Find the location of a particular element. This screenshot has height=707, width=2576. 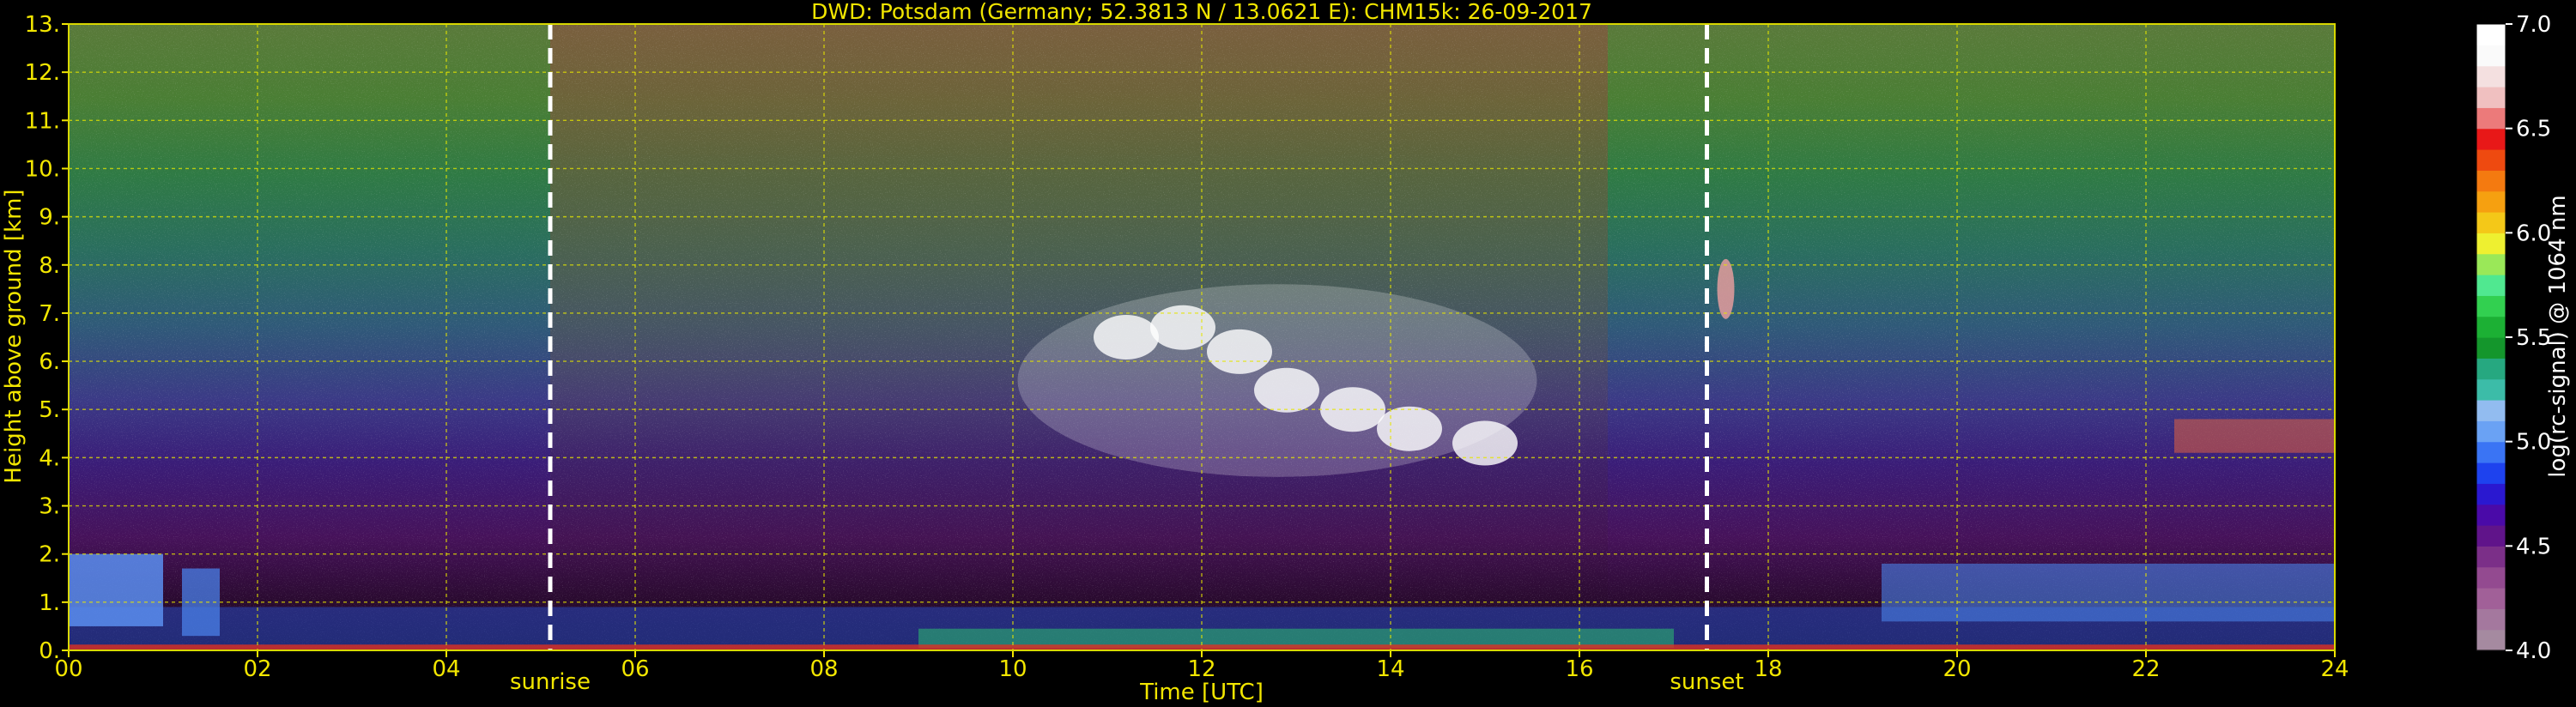

y-tick-label: 7. is located at coordinates (49, 314).